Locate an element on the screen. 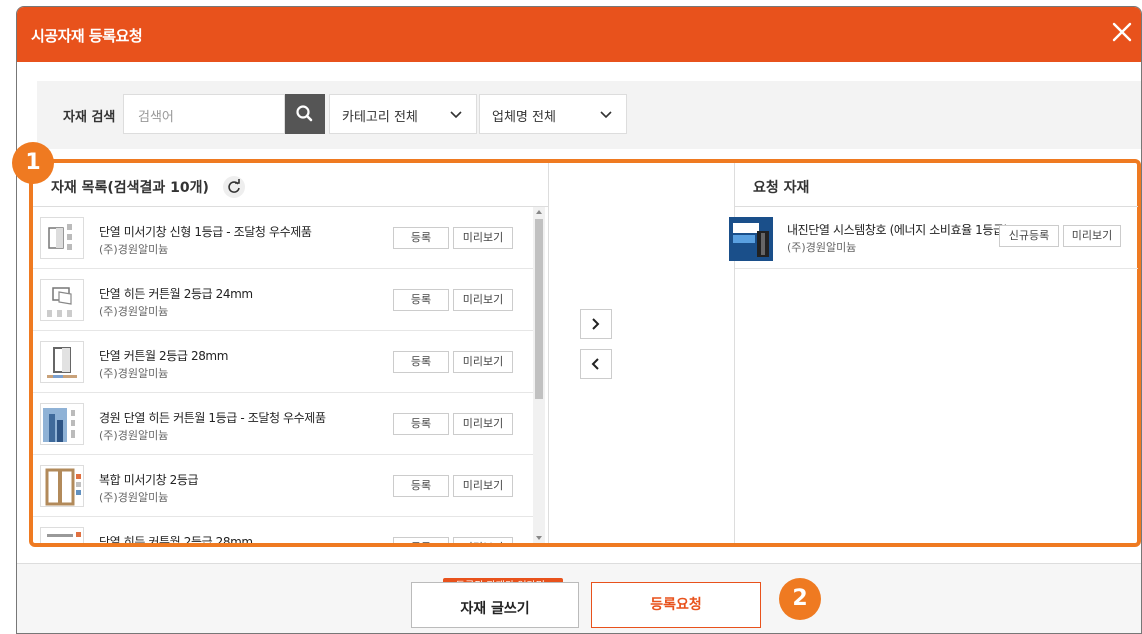 Image resolution: width=1142 pixels, height=634 pixels. search-bar: 자재 검색 검색어 카테고리 전체 업체명 전체 is located at coordinates (589, 115).